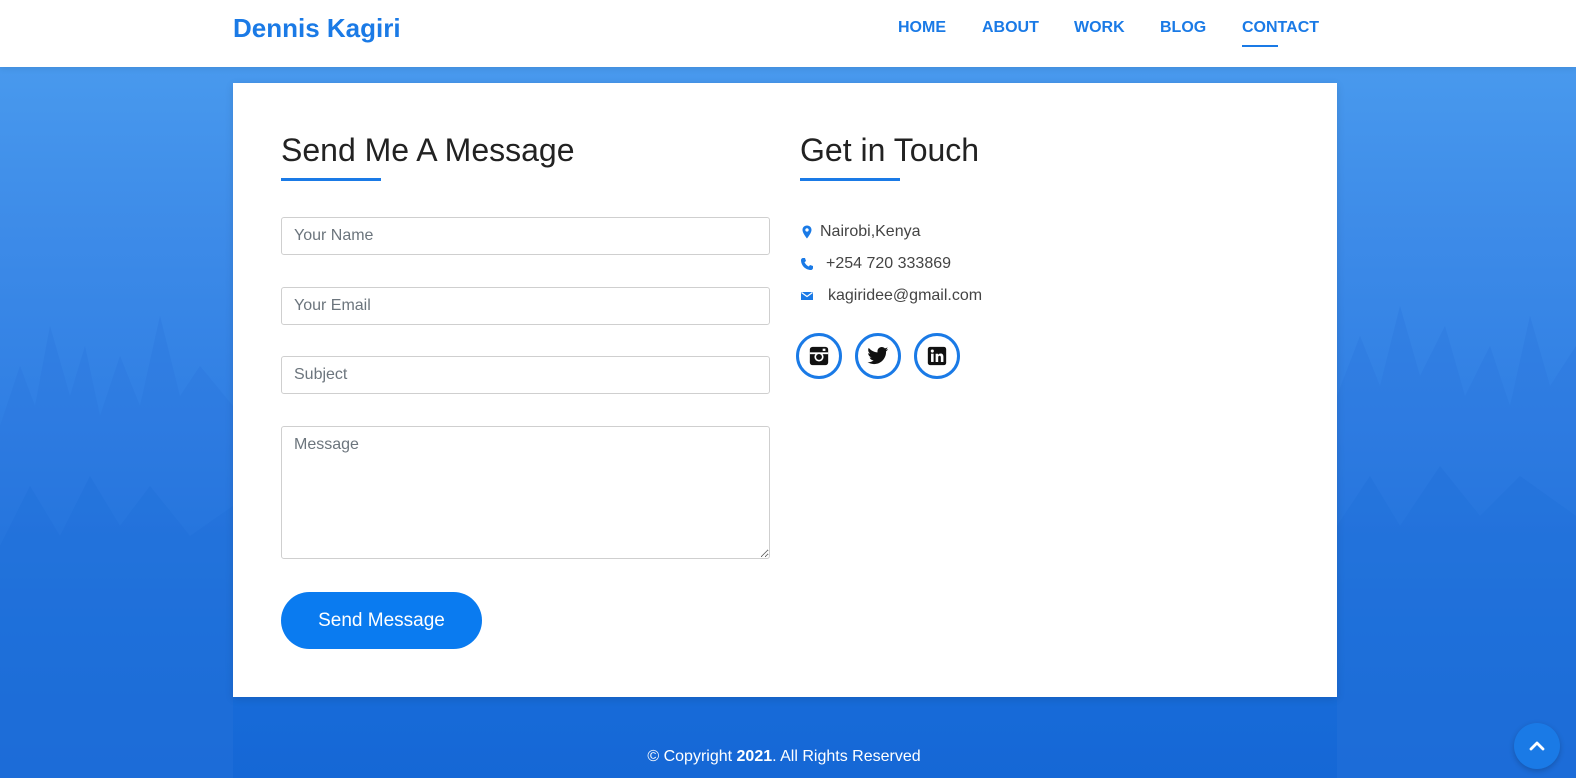  Describe the element at coordinates (754, 756) in the screenshot. I see `footer-year: 2021` at that location.